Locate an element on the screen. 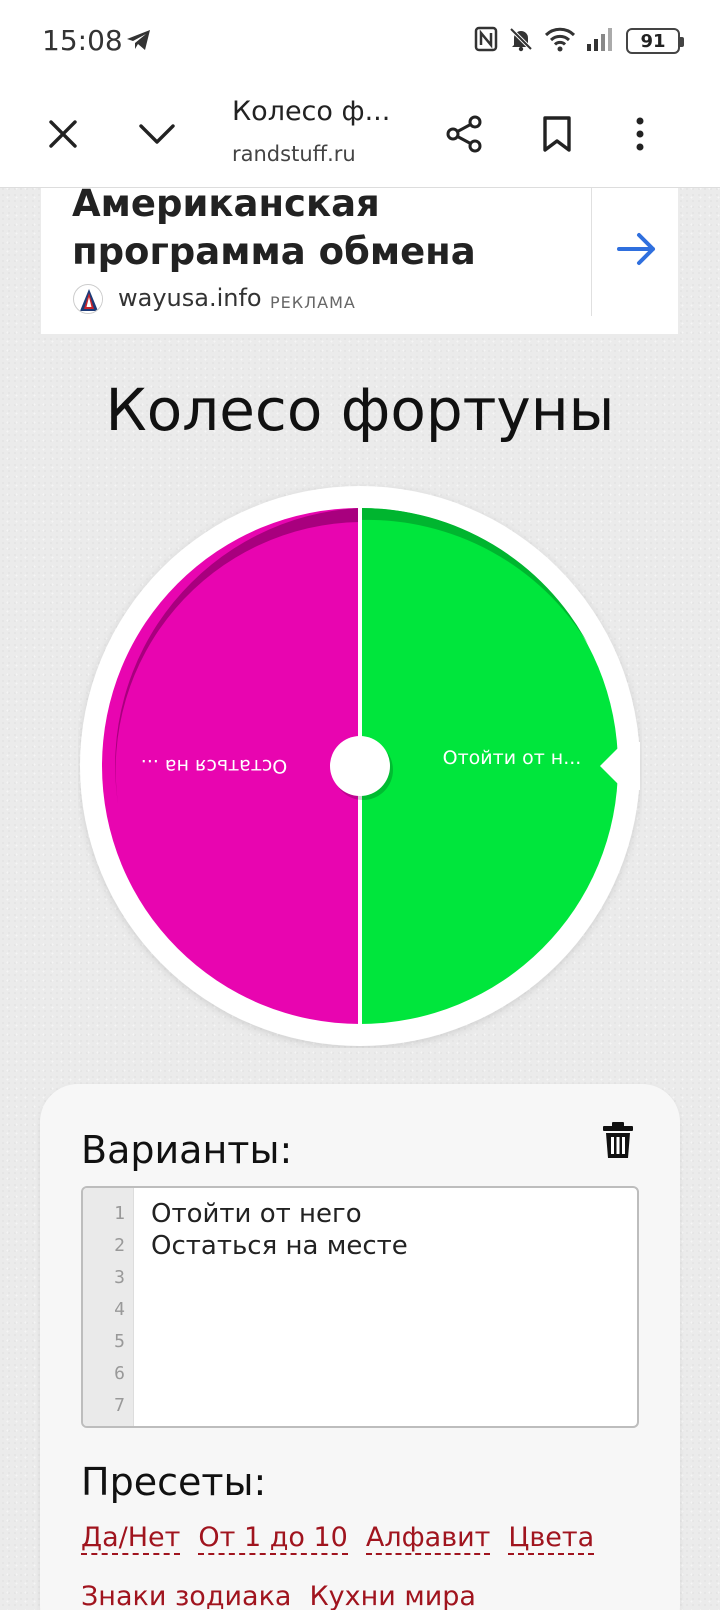  bookmark-icon is located at coordinates (557, 134).